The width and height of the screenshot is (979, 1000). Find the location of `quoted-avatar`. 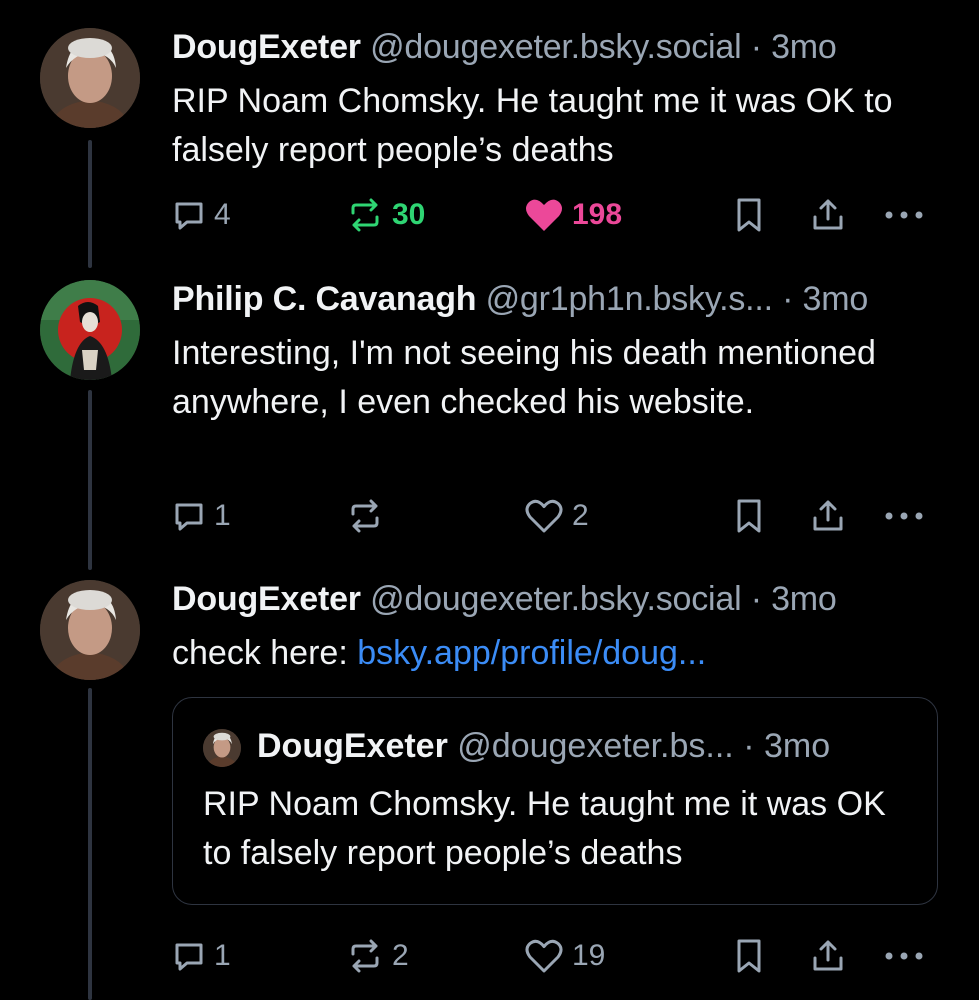

quoted-avatar is located at coordinates (222, 748).